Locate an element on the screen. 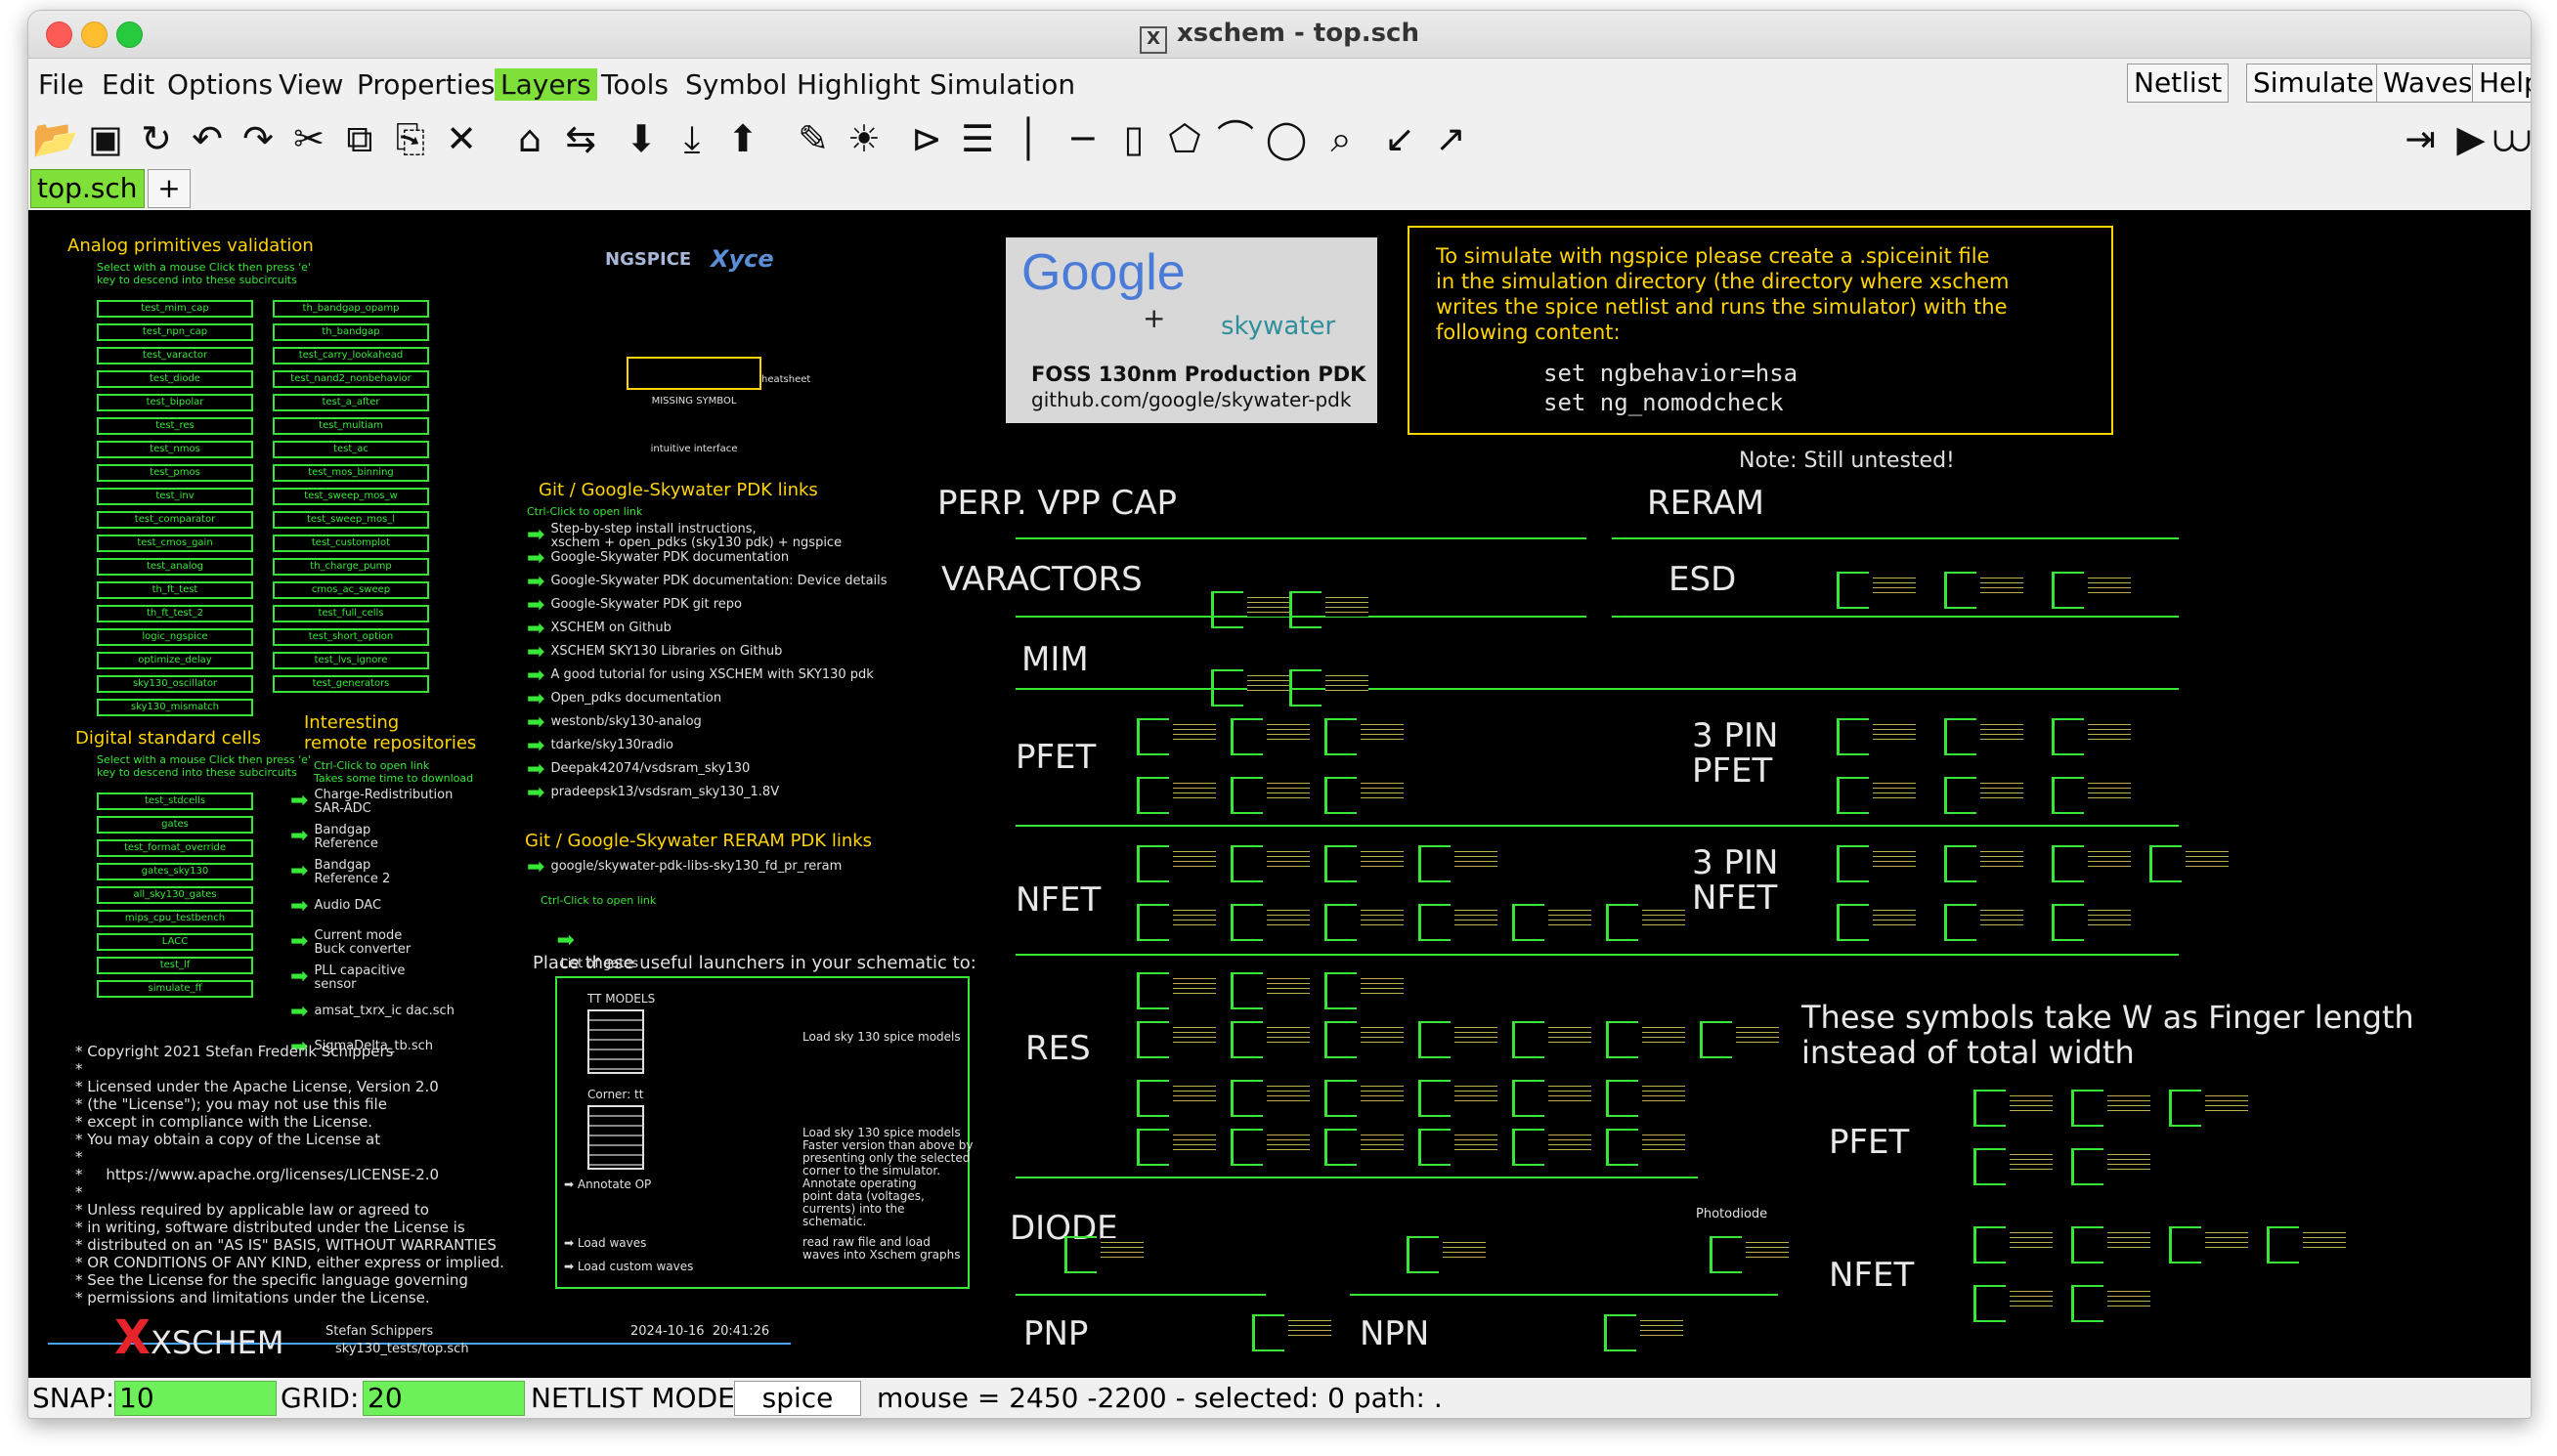 The height and width of the screenshot is (1456, 2557). menu-edit: Edit is located at coordinates (128, 84).